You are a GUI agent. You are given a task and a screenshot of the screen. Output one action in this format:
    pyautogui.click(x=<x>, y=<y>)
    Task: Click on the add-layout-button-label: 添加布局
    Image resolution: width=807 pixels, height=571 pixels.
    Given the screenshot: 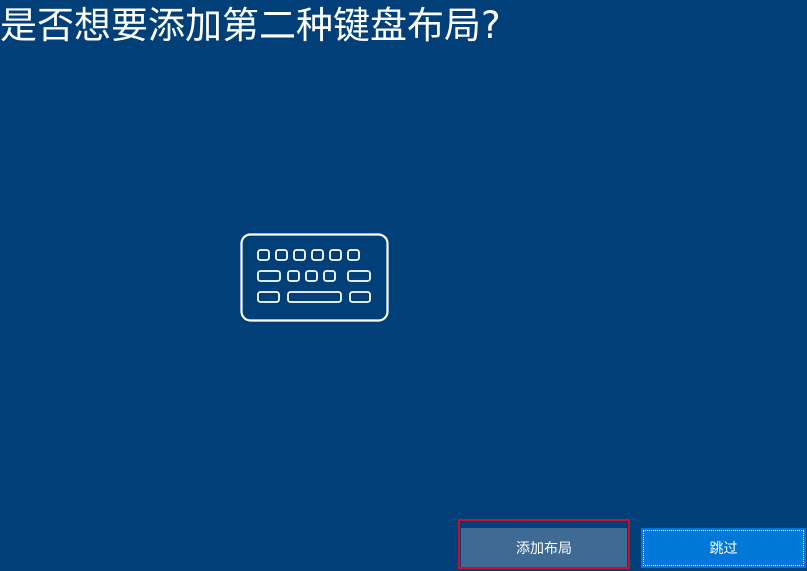 What is the action you would take?
    pyautogui.click(x=544, y=549)
    